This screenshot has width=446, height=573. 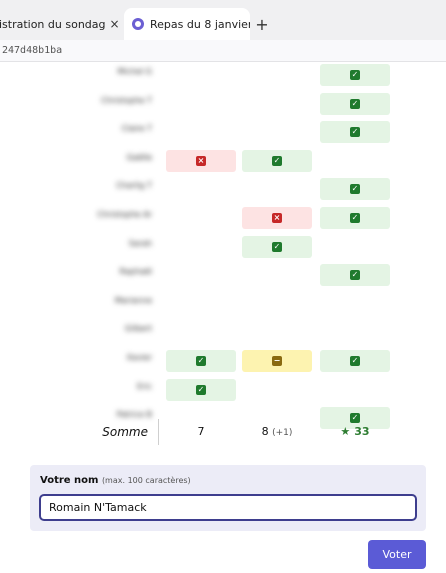 I want to click on participant-name: Eric, so click(x=144, y=386).